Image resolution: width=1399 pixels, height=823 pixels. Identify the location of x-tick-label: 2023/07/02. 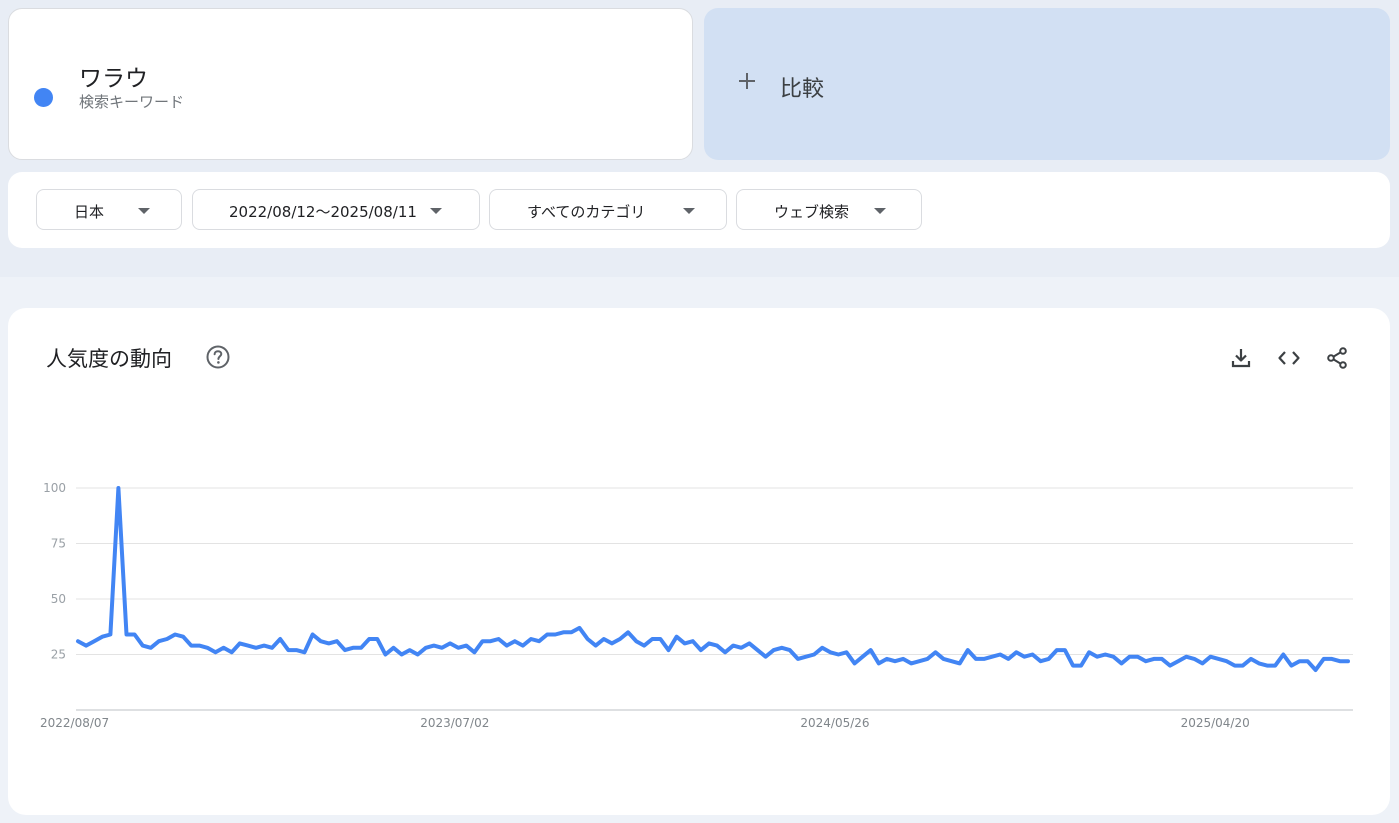
(454, 723).